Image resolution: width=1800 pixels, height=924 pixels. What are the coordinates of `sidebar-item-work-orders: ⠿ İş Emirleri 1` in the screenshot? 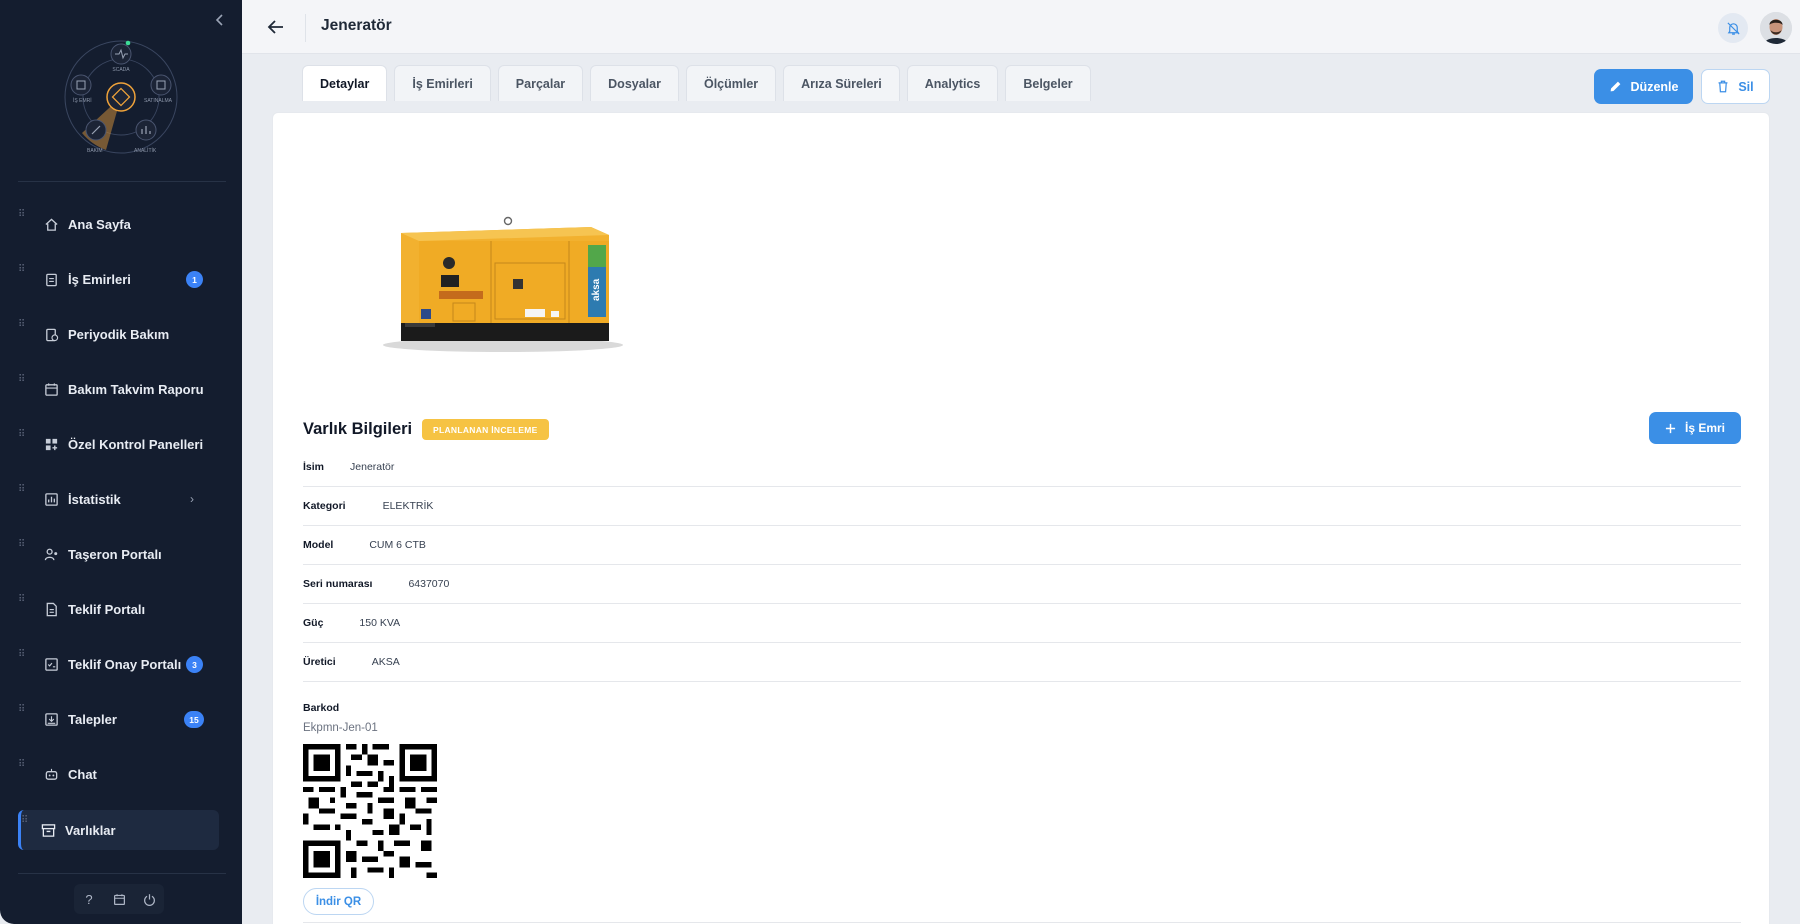 It's located at (118, 279).